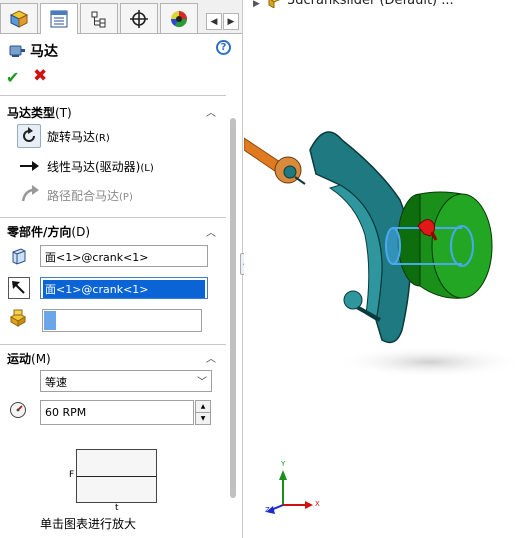  I want to click on motor-type-header: 马达类型(T), so click(39, 112).